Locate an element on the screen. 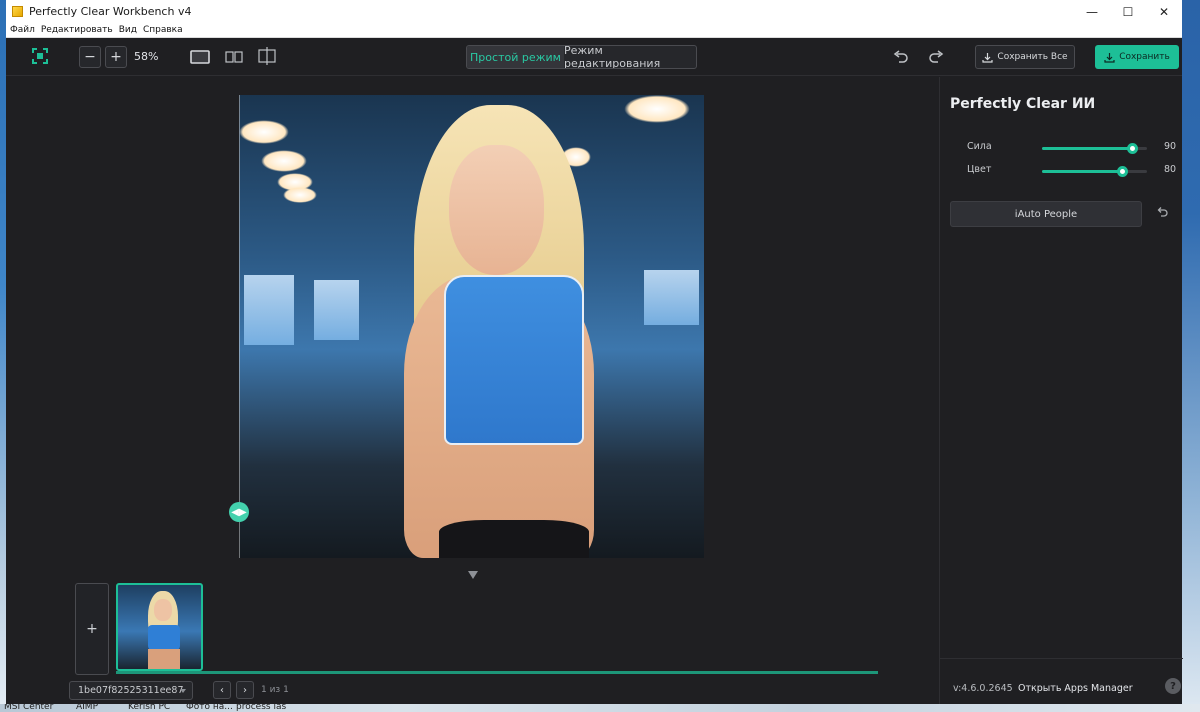  zoom-level: 58% is located at coordinates (146, 56).